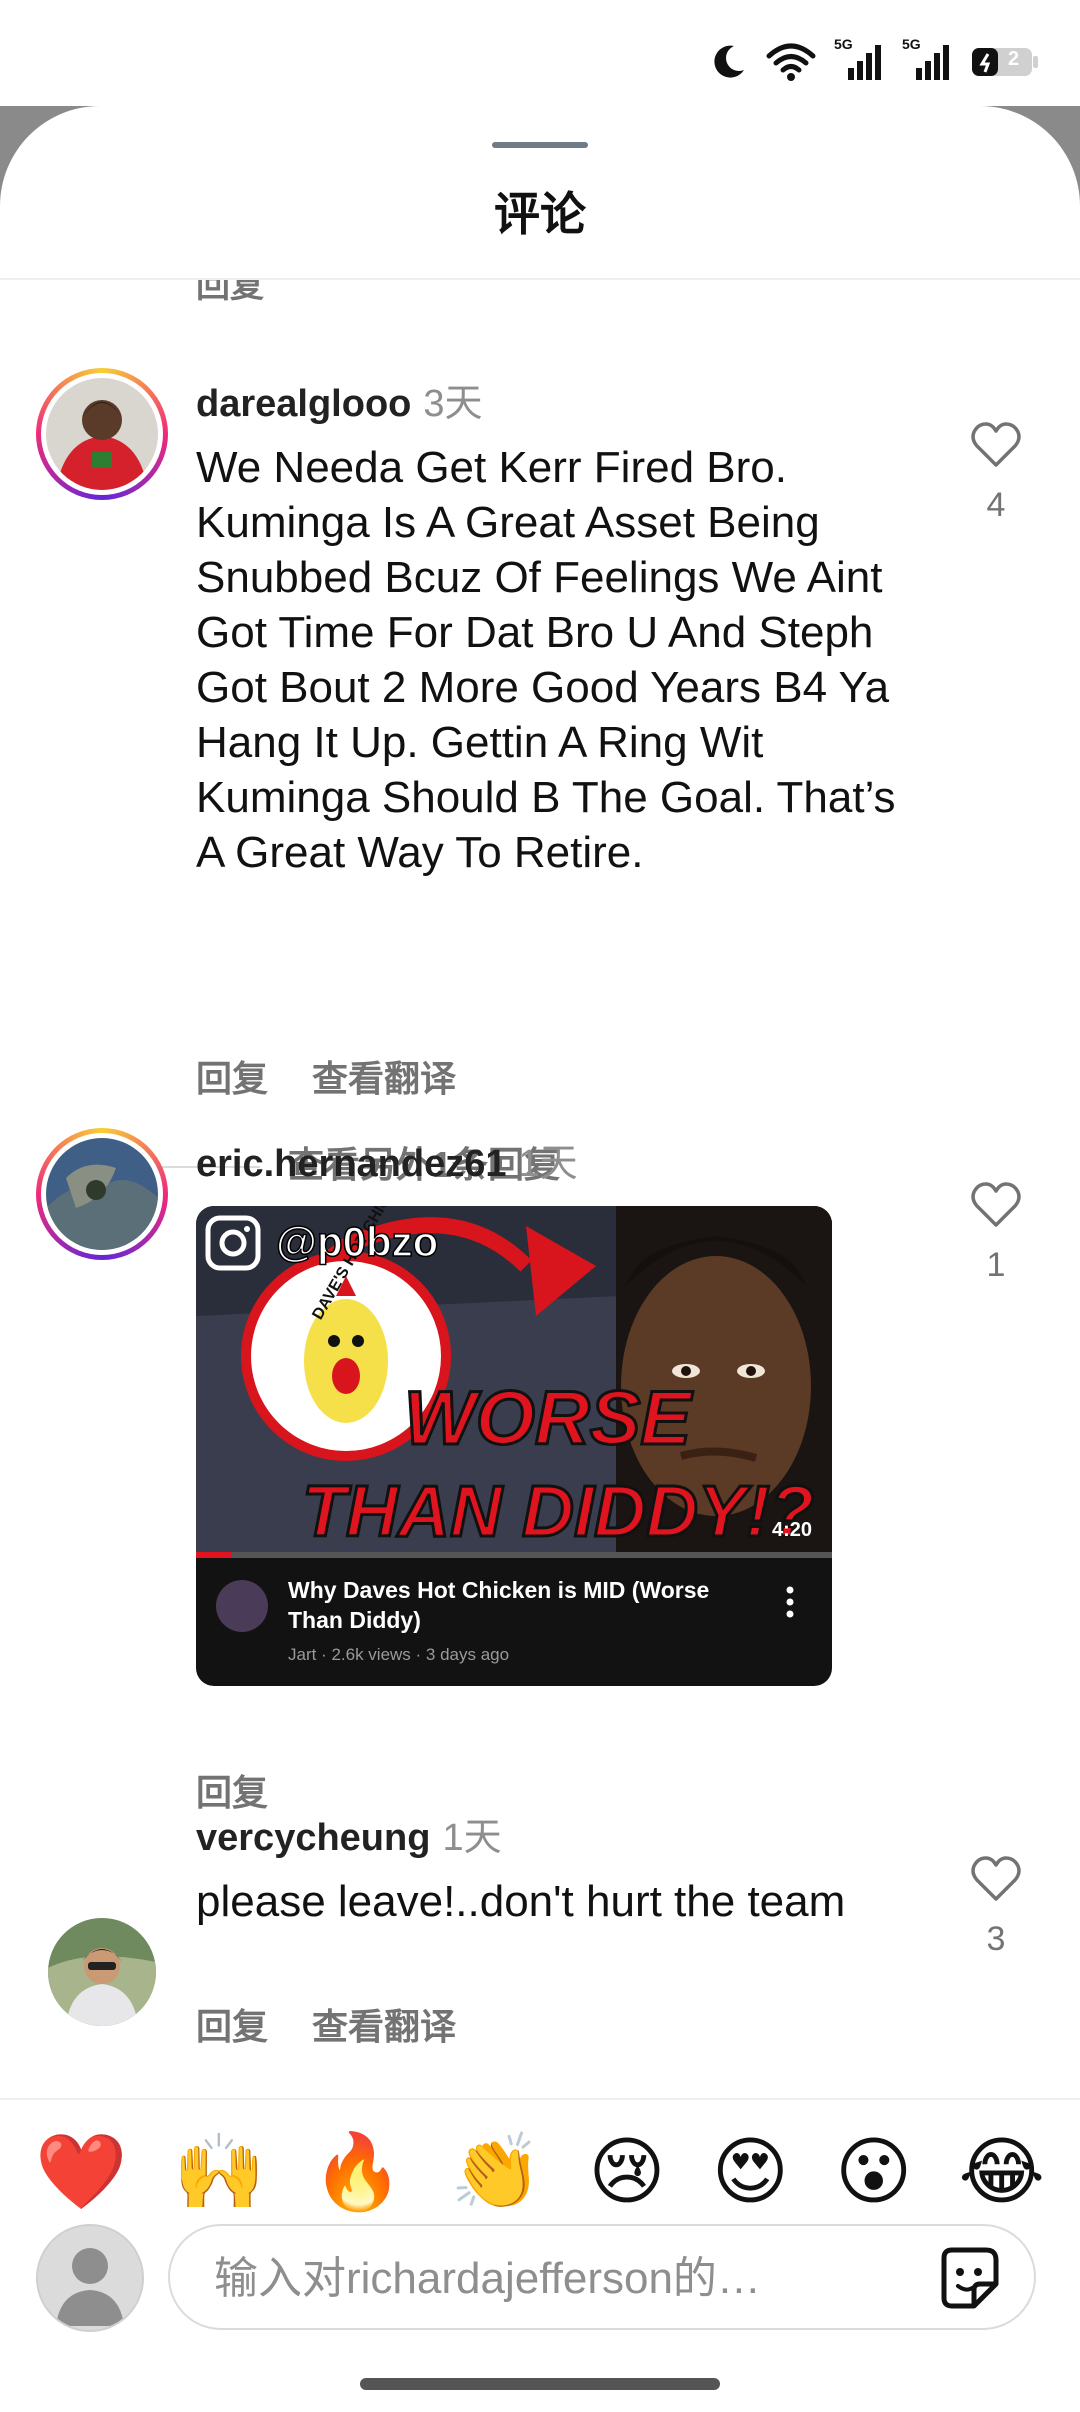 The height and width of the screenshot is (2412, 1080). Describe the element at coordinates (219, 2172) in the screenshot. I see `emoji-button: 🙌` at that location.